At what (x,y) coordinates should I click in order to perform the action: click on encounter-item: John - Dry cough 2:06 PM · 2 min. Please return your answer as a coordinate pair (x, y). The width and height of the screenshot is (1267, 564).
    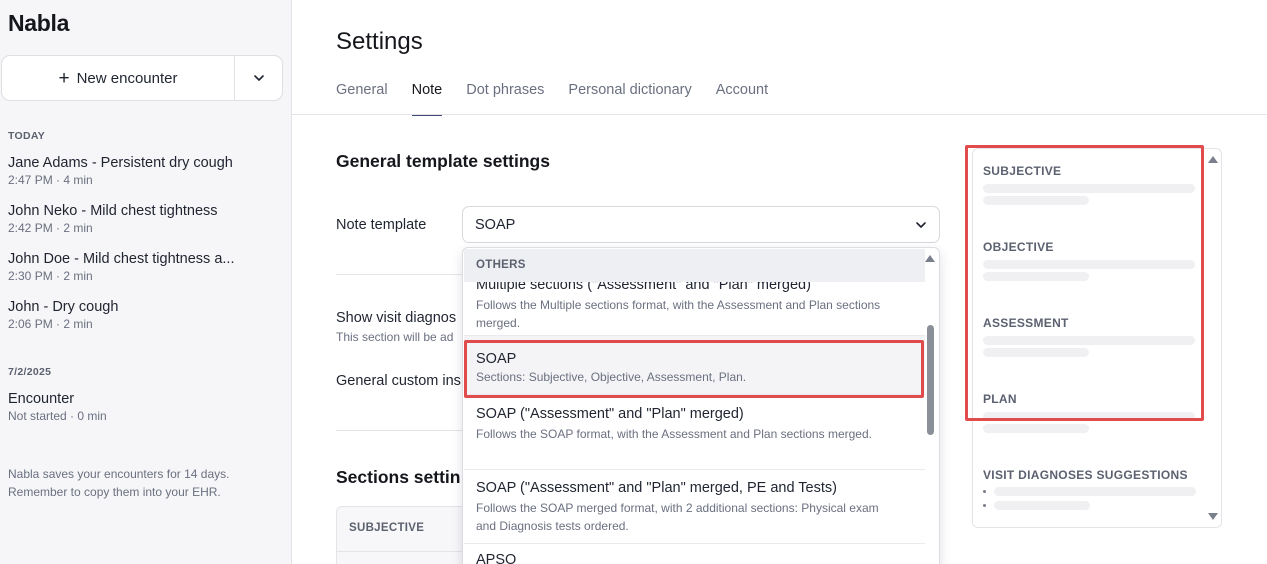
    Looking at the image, I should click on (143, 315).